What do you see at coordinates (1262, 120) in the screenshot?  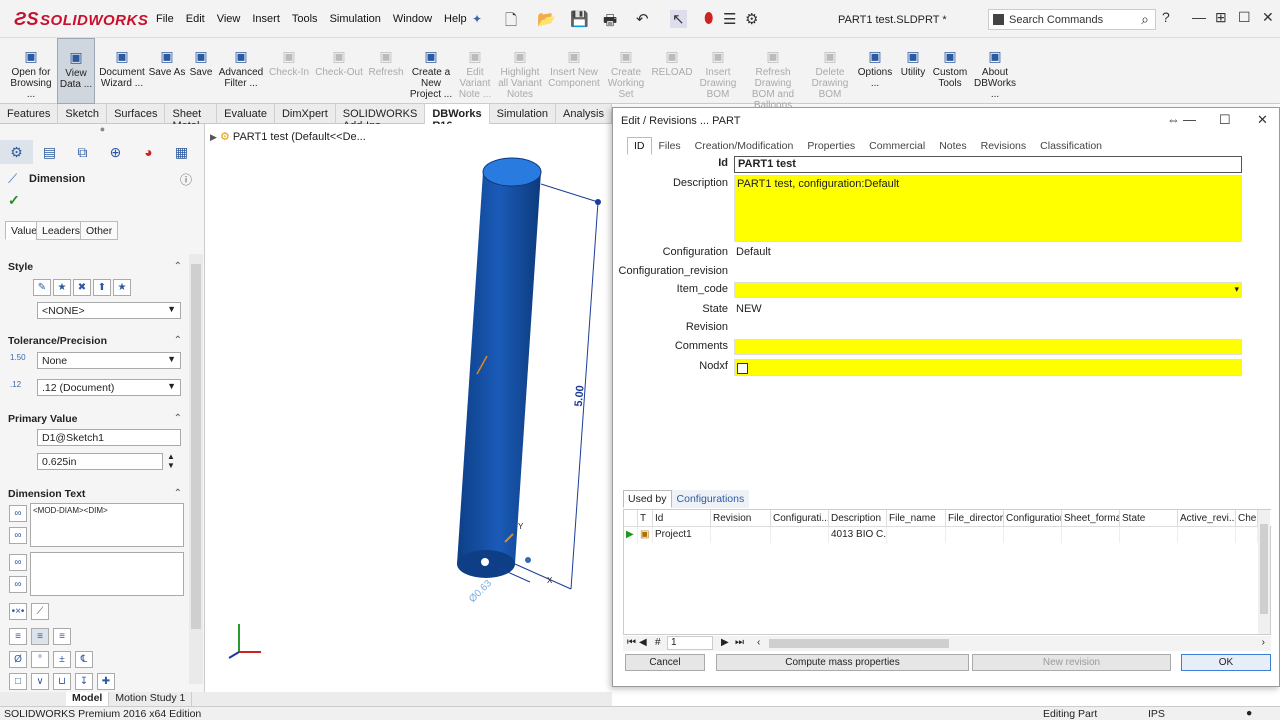 I see `dialog-close-icon: ✕` at bounding box center [1262, 120].